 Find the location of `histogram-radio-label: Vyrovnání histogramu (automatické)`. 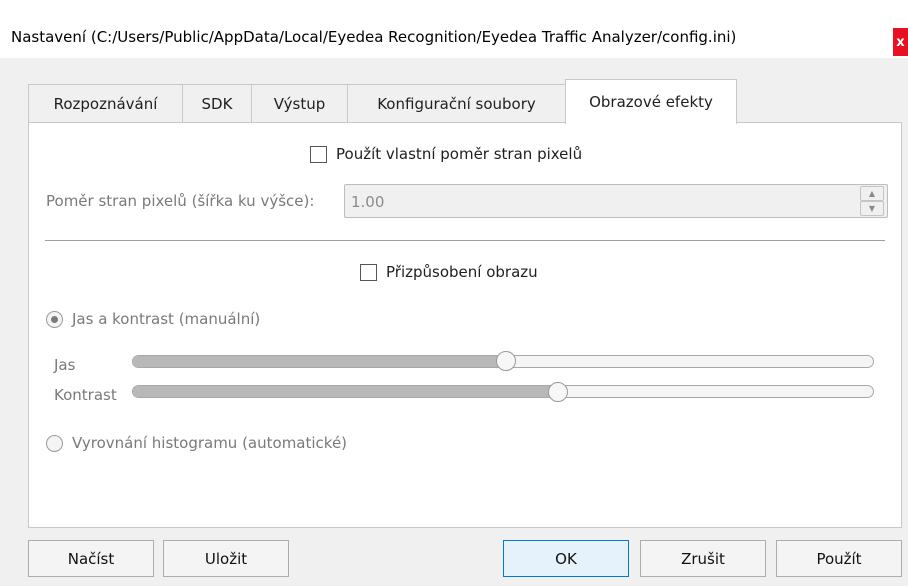

histogram-radio-label: Vyrovnání histogramu (automatické) is located at coordinates (210, 443).